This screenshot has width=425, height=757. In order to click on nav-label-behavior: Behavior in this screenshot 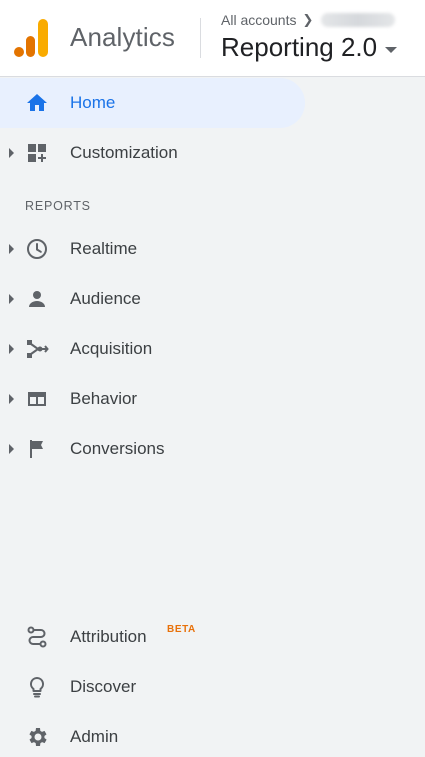, I will do `click(104, 398)`.